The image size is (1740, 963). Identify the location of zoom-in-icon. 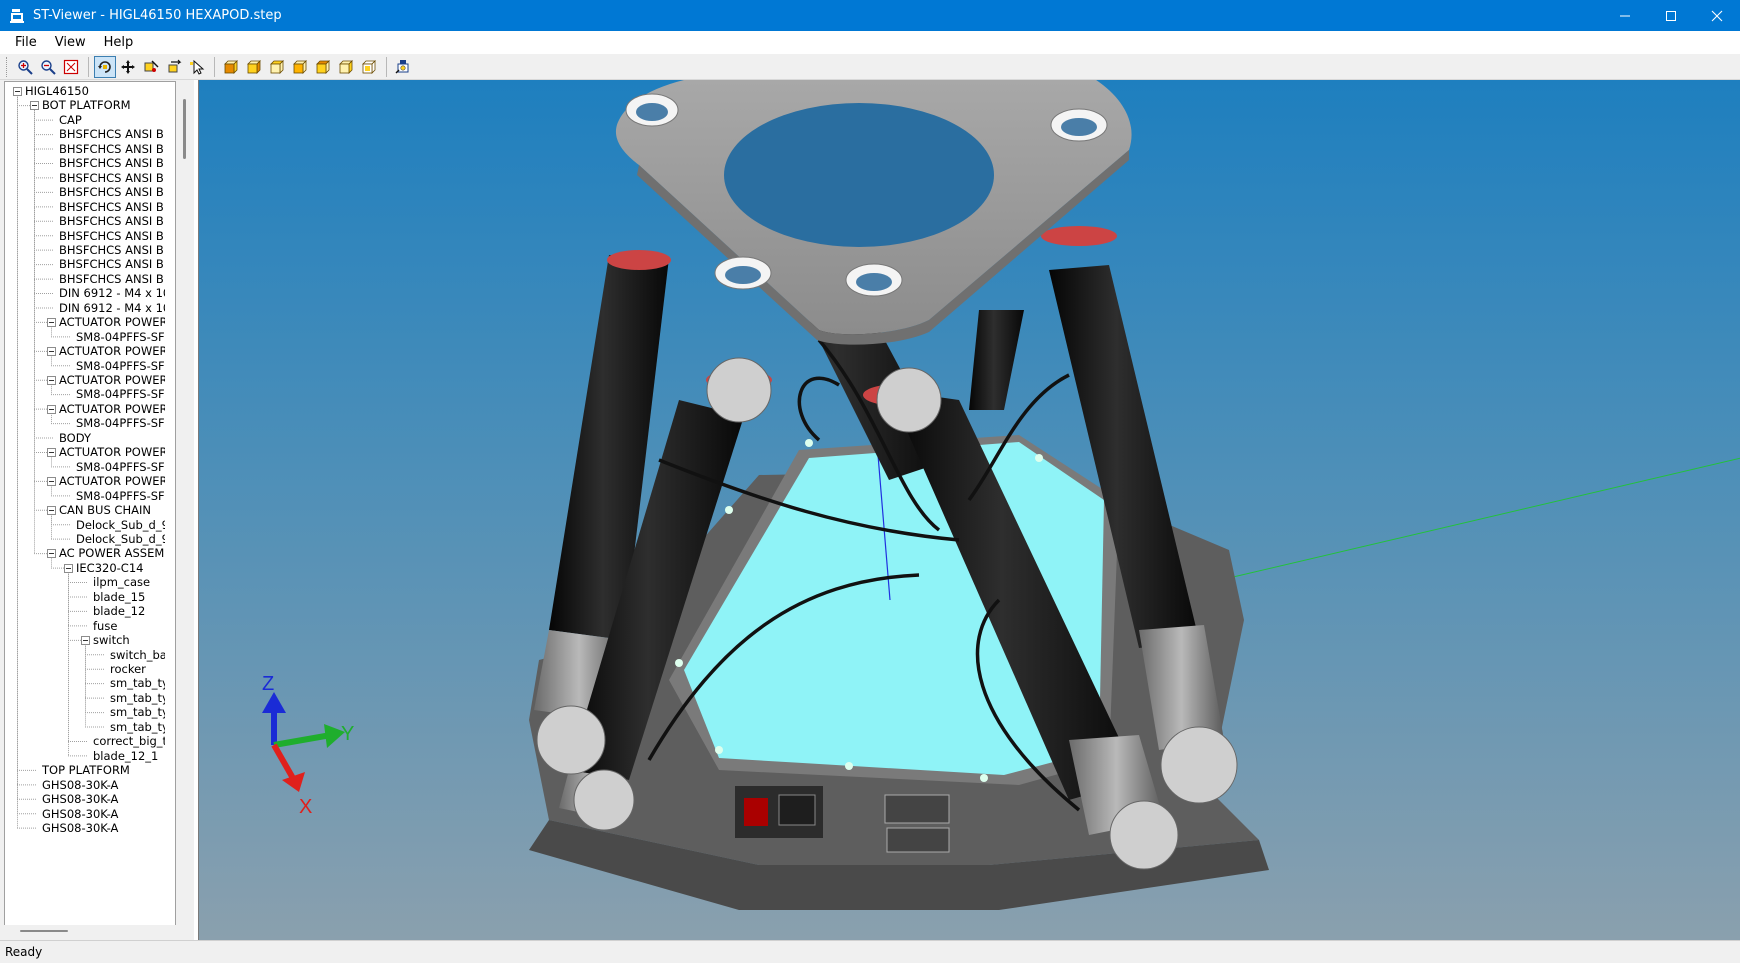
(25, 67).